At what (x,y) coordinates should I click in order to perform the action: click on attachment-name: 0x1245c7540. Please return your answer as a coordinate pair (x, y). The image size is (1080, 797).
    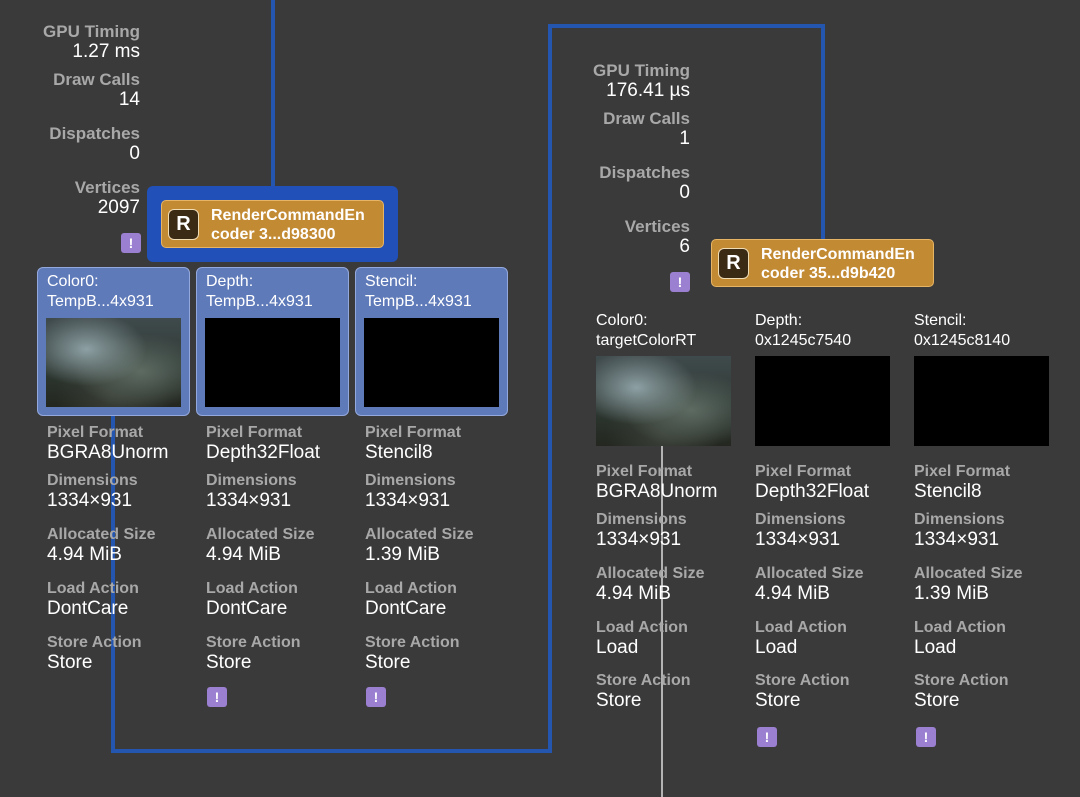
    Looking at the image, I should click on (803, 340).